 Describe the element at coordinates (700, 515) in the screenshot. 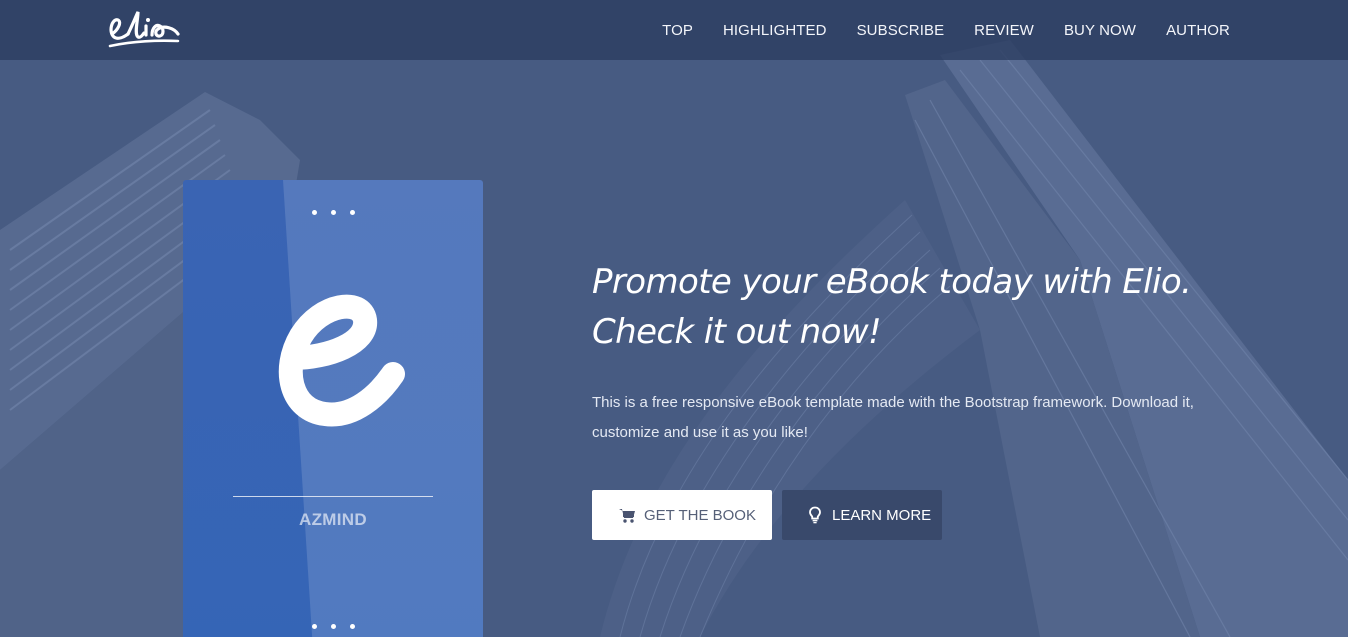

I see `get-the-book-label: GET THE BOOK` at that location.